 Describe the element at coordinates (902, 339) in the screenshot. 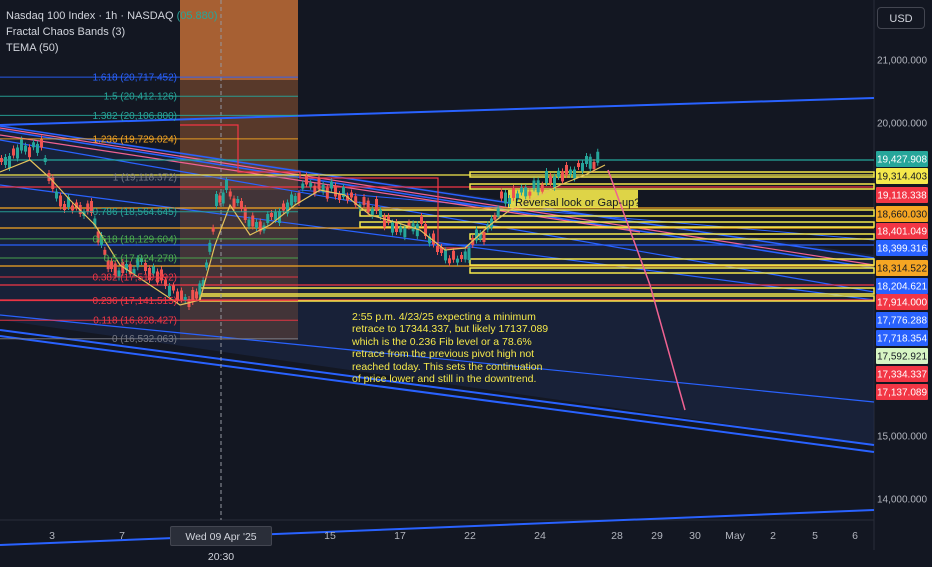

I see `price-label: 17,718.354` at that location.